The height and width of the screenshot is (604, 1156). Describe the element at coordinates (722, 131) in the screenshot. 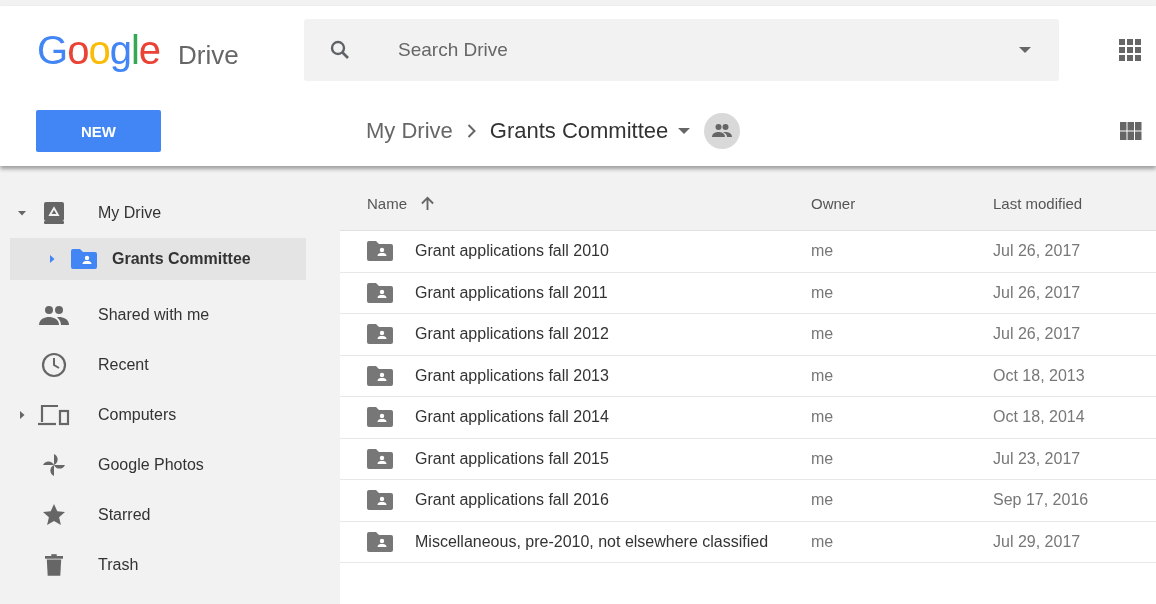

I see `shared-people-icon` at that location.